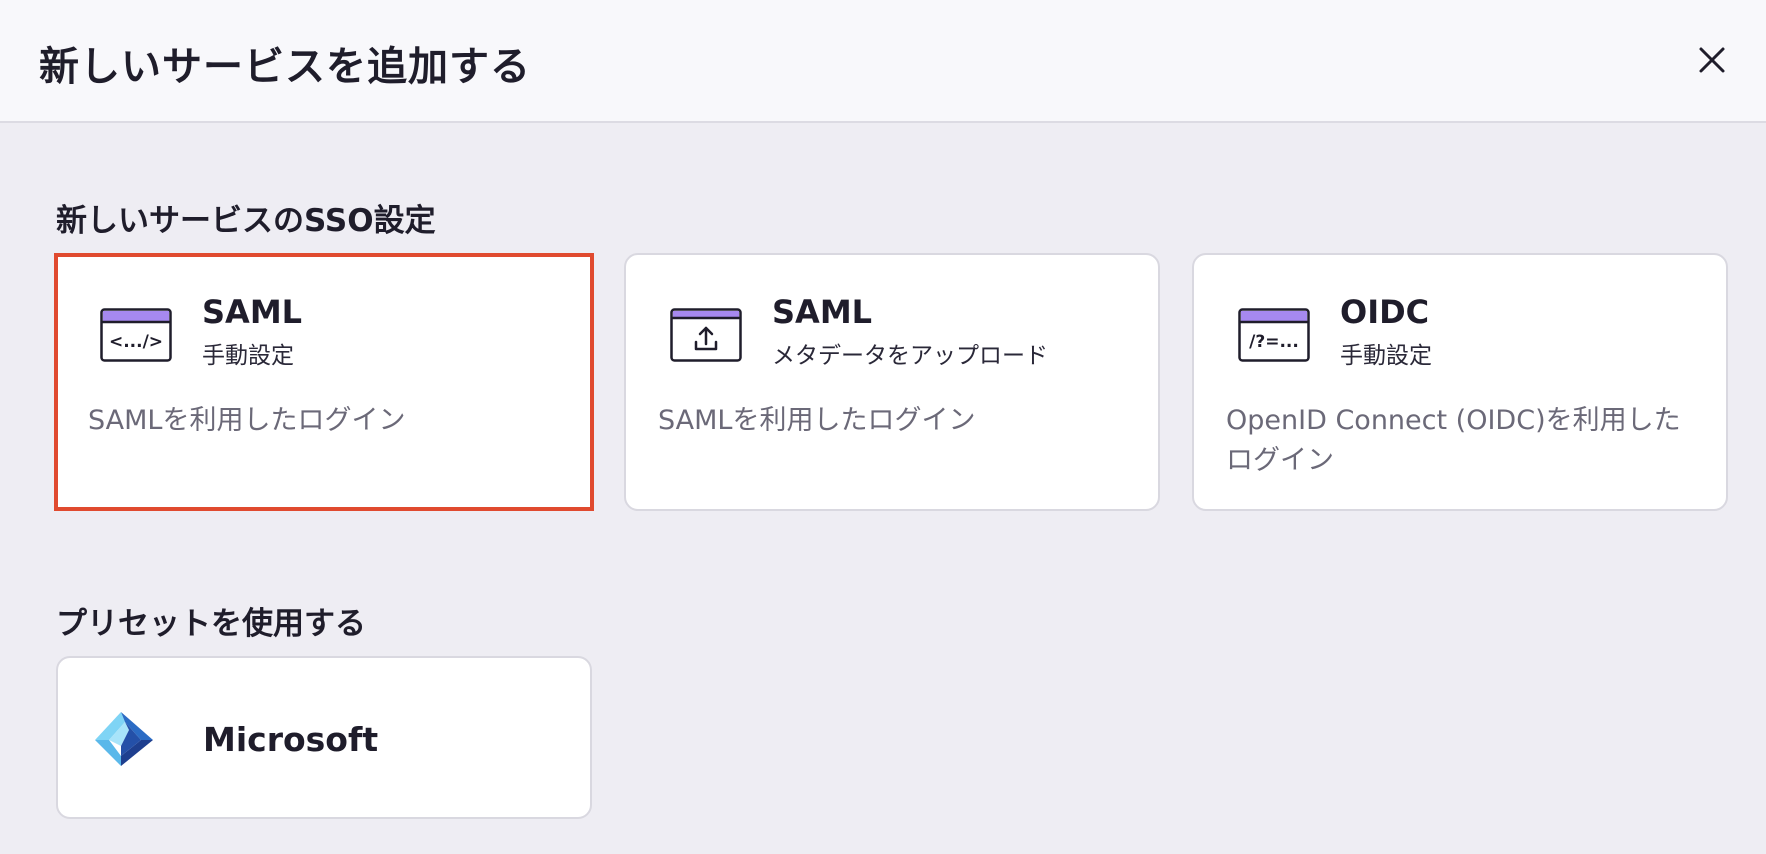  I want to click on card-subtitle: メタデータをアップロード, so click(910, 356).